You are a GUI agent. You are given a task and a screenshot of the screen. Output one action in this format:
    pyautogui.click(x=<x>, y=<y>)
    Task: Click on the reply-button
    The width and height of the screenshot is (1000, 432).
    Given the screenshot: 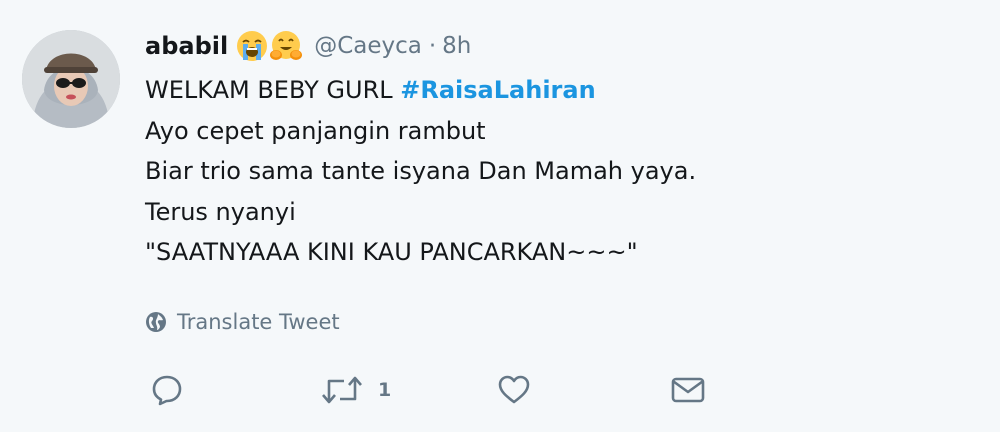 What is the action you would take?
    pyautogui.click(x=174, y=390)
    